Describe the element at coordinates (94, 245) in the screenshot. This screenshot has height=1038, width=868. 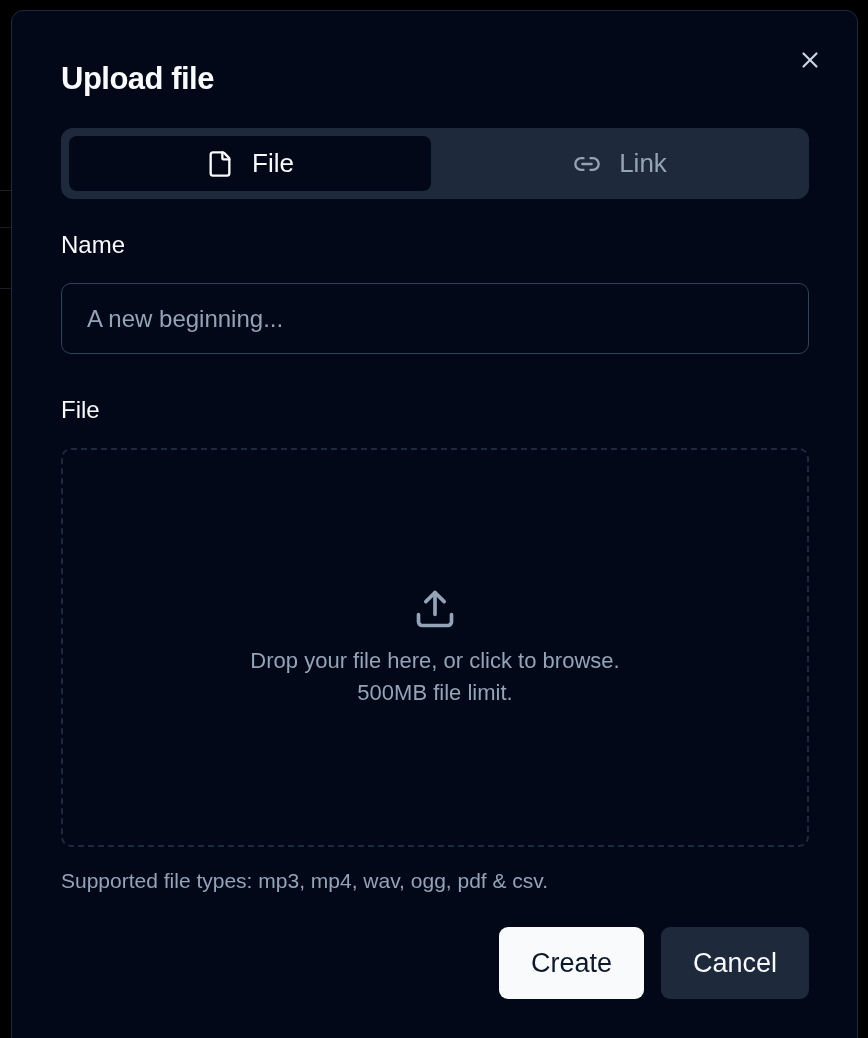
I see `field-label: Name` at that location.